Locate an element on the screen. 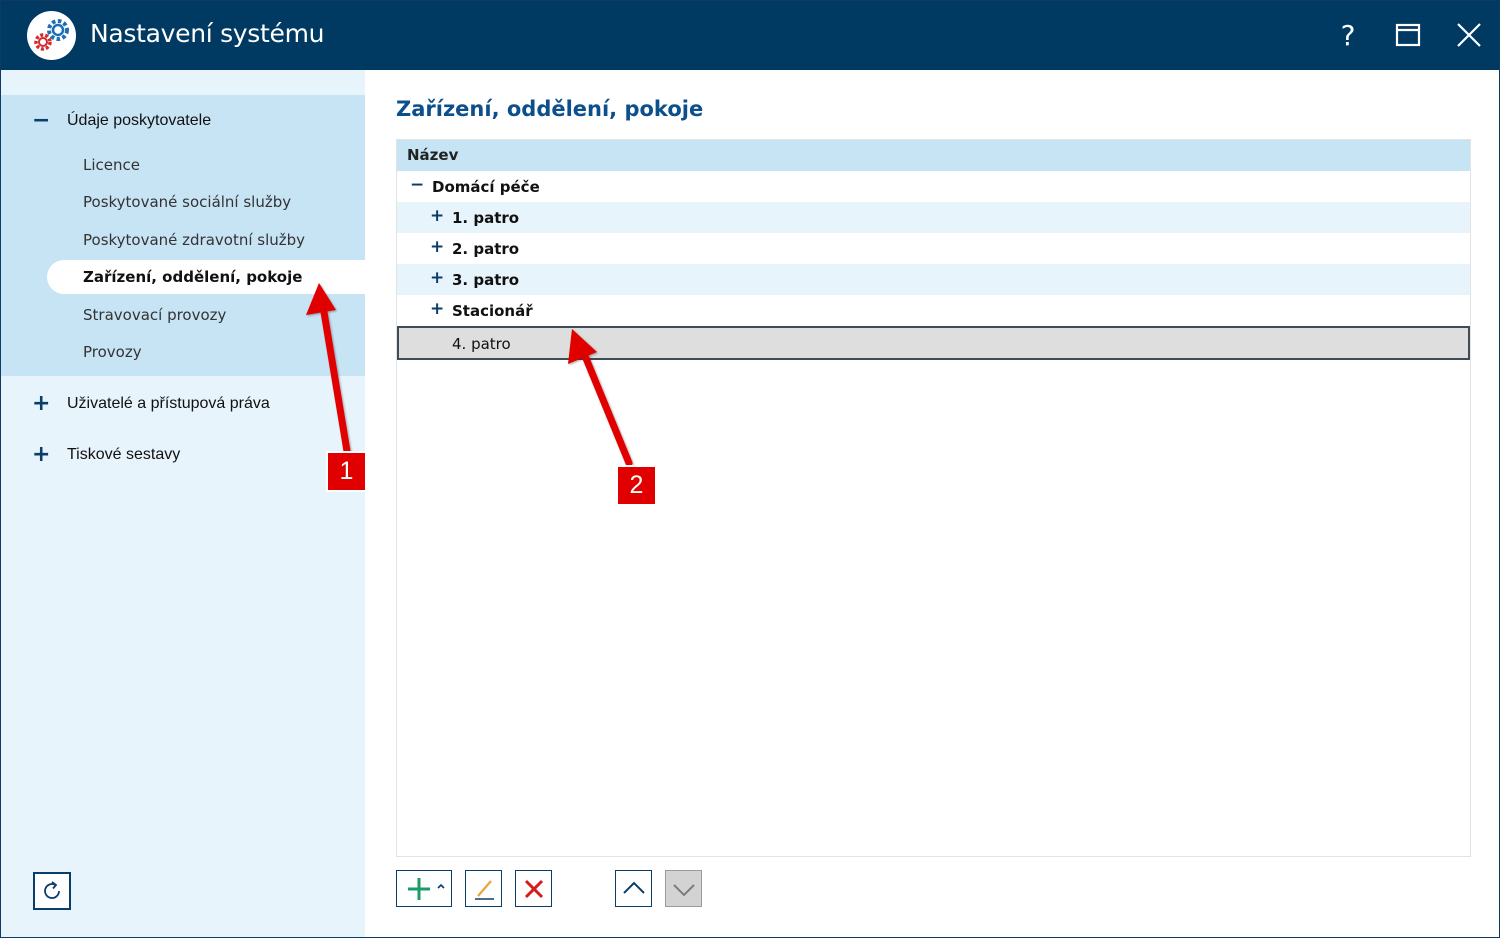 This screenshot has width=1500, height=938. sidebar-item-licence: Licence is located at coordinates (111, 165).